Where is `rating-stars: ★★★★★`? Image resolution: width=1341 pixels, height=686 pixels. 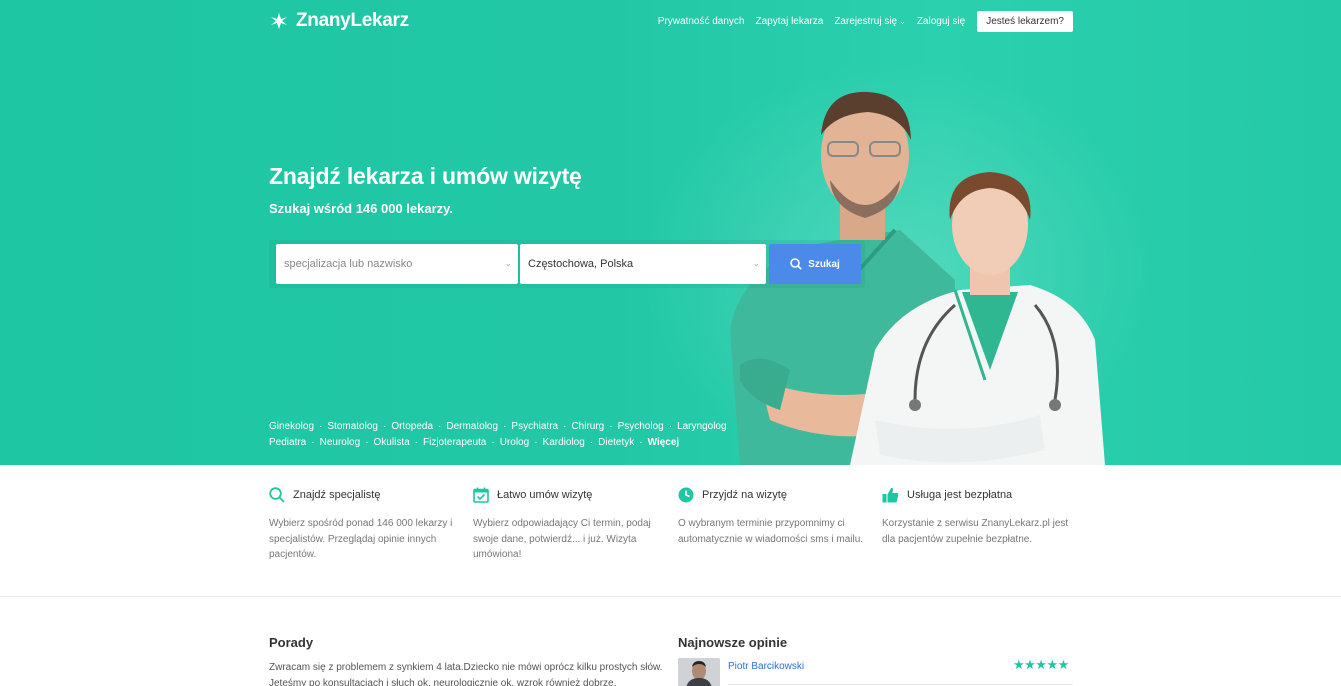
rating-stars: ★★★★★ is located at coordinates (1041, 664).